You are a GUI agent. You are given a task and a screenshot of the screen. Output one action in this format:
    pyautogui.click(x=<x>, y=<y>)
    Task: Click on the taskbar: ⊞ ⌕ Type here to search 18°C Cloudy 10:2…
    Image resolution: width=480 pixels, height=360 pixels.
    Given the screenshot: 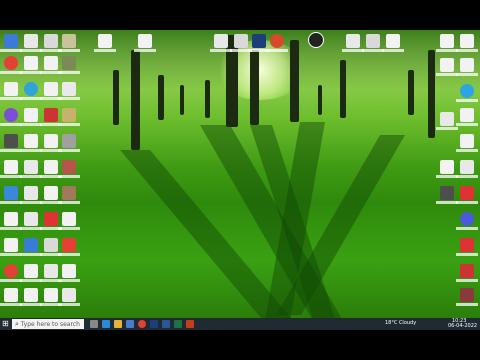 What is the action you would take?
    pyautogui.click(x=240, y=324)
    